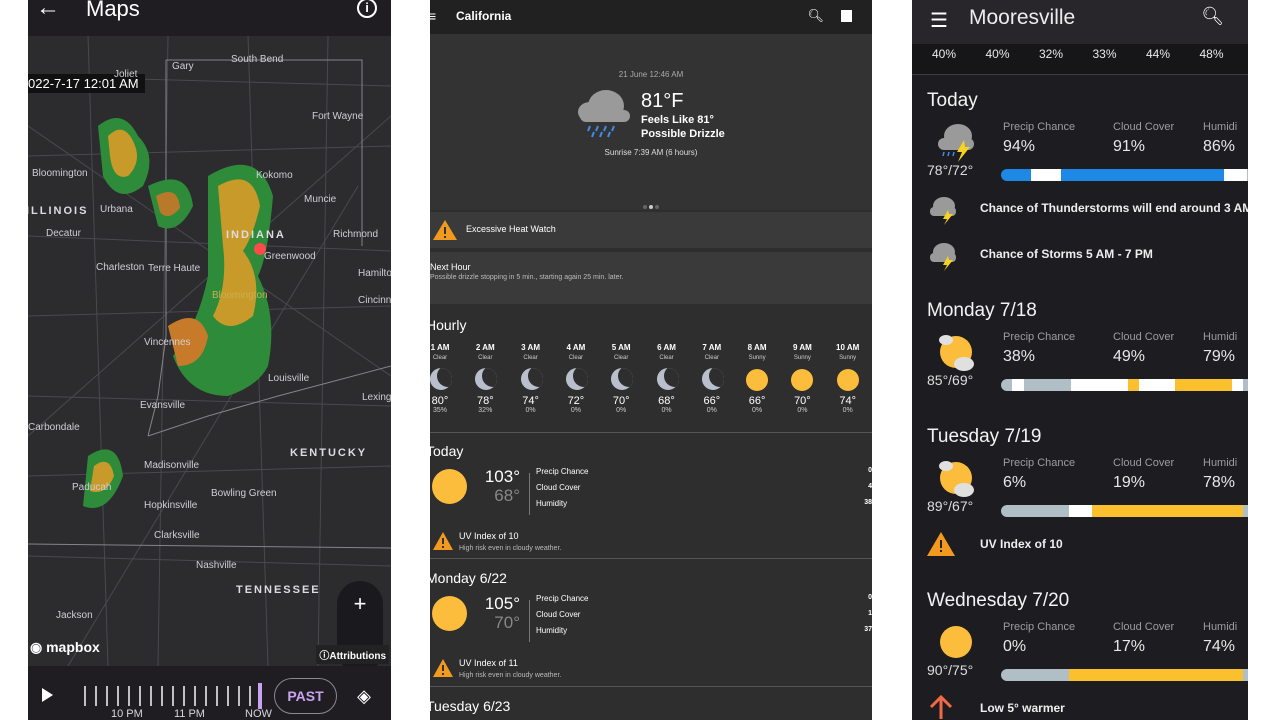  Describe the element at coordinates (848, 347) in the screenshot. I see `hour-time: 10 AM` at that location.